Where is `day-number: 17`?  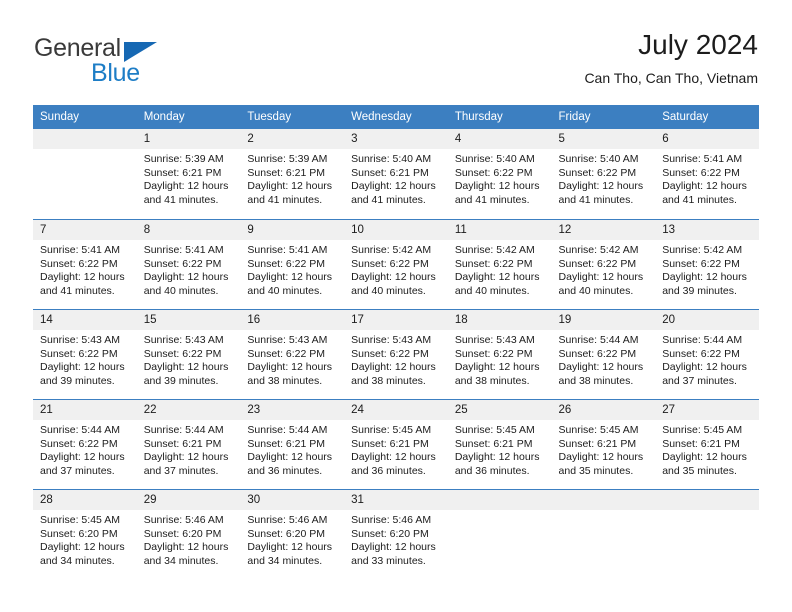 day-number: 17 is located at coordinates (396, 320).